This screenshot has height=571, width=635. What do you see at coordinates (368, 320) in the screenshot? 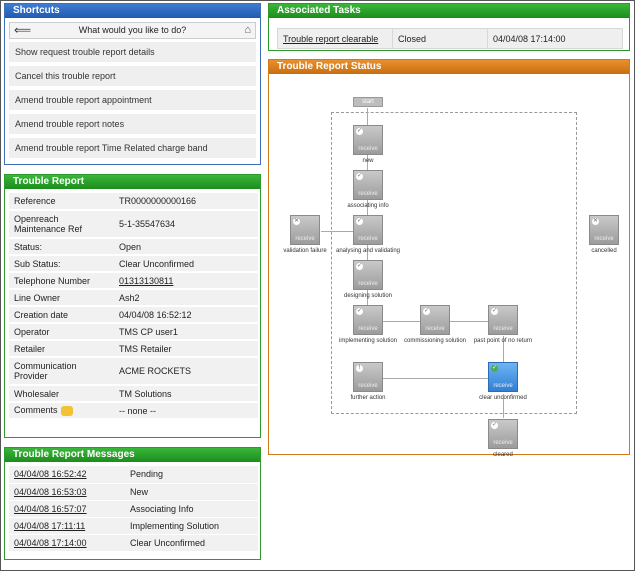
I see `node-implementing: ✓ receive` at bounding box center [368, 320].